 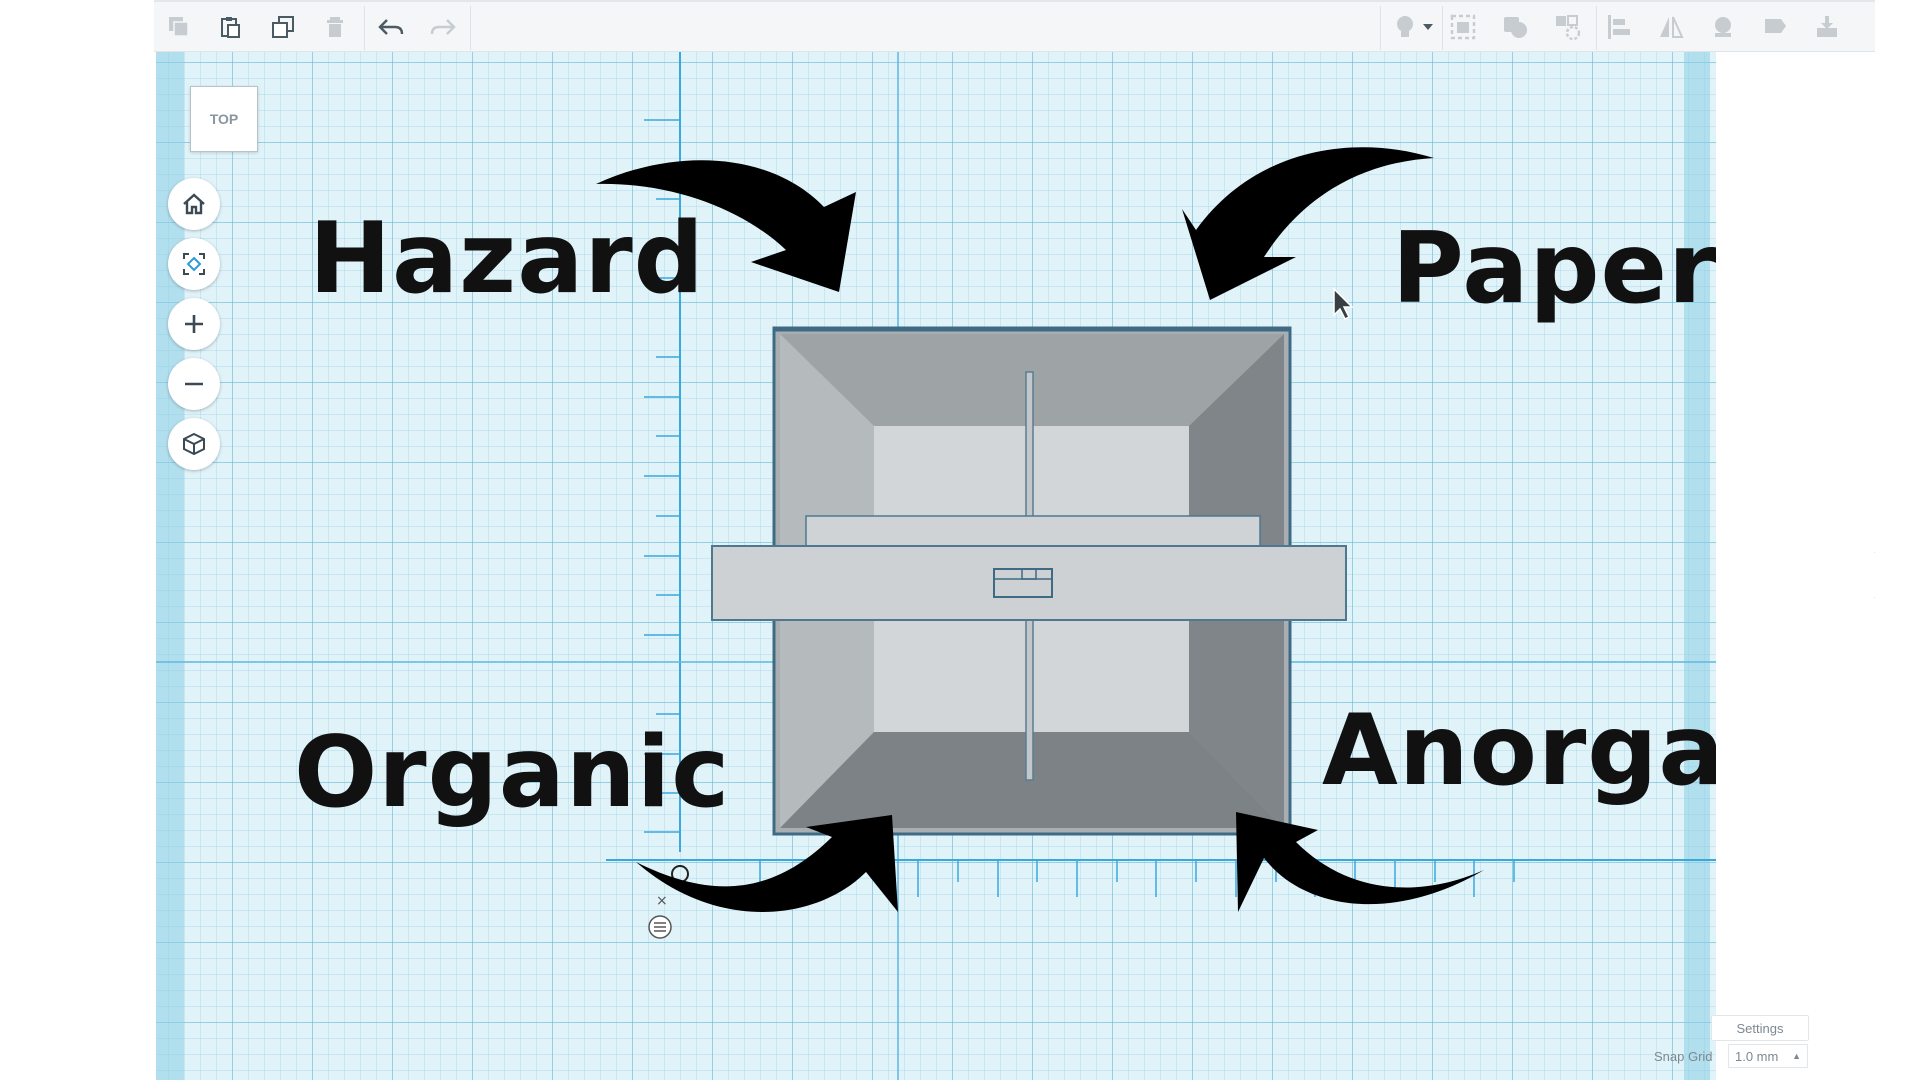 What do you see at coordinates (1033, 531) in the screenshot?
I see `bin-inner-strip` at bounding box center [1033, 531].